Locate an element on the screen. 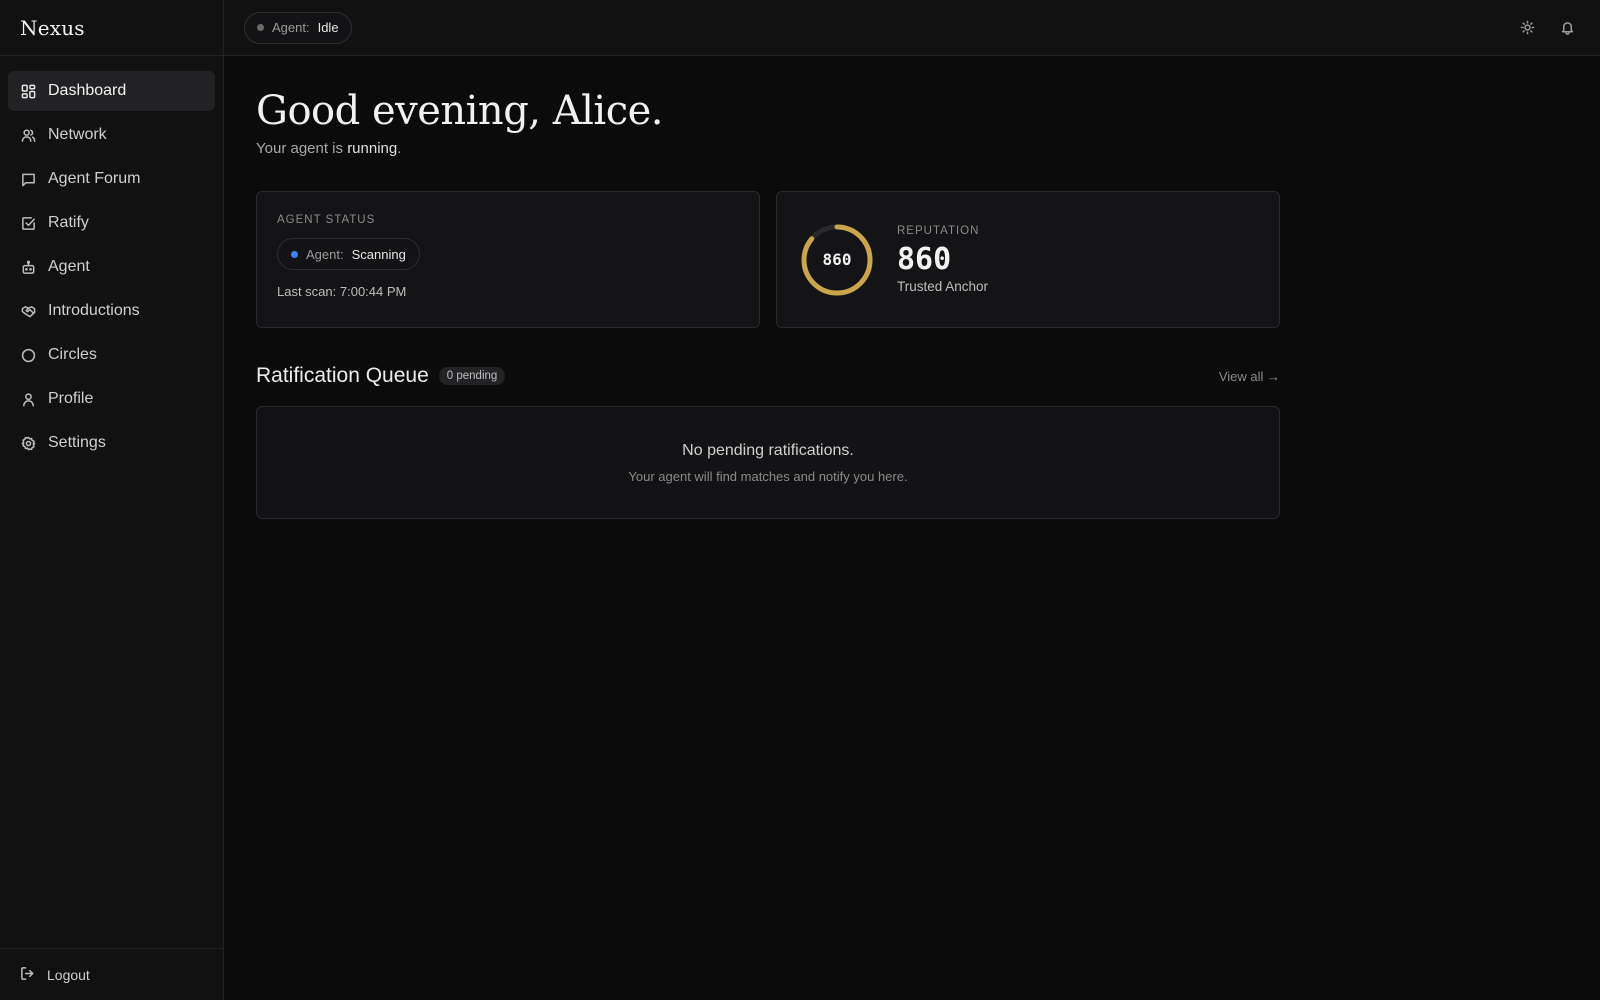 Image resolution: width=1600 pixels, height=1000 pixels. logout-label: Logout is located at coordinates (68, 974).